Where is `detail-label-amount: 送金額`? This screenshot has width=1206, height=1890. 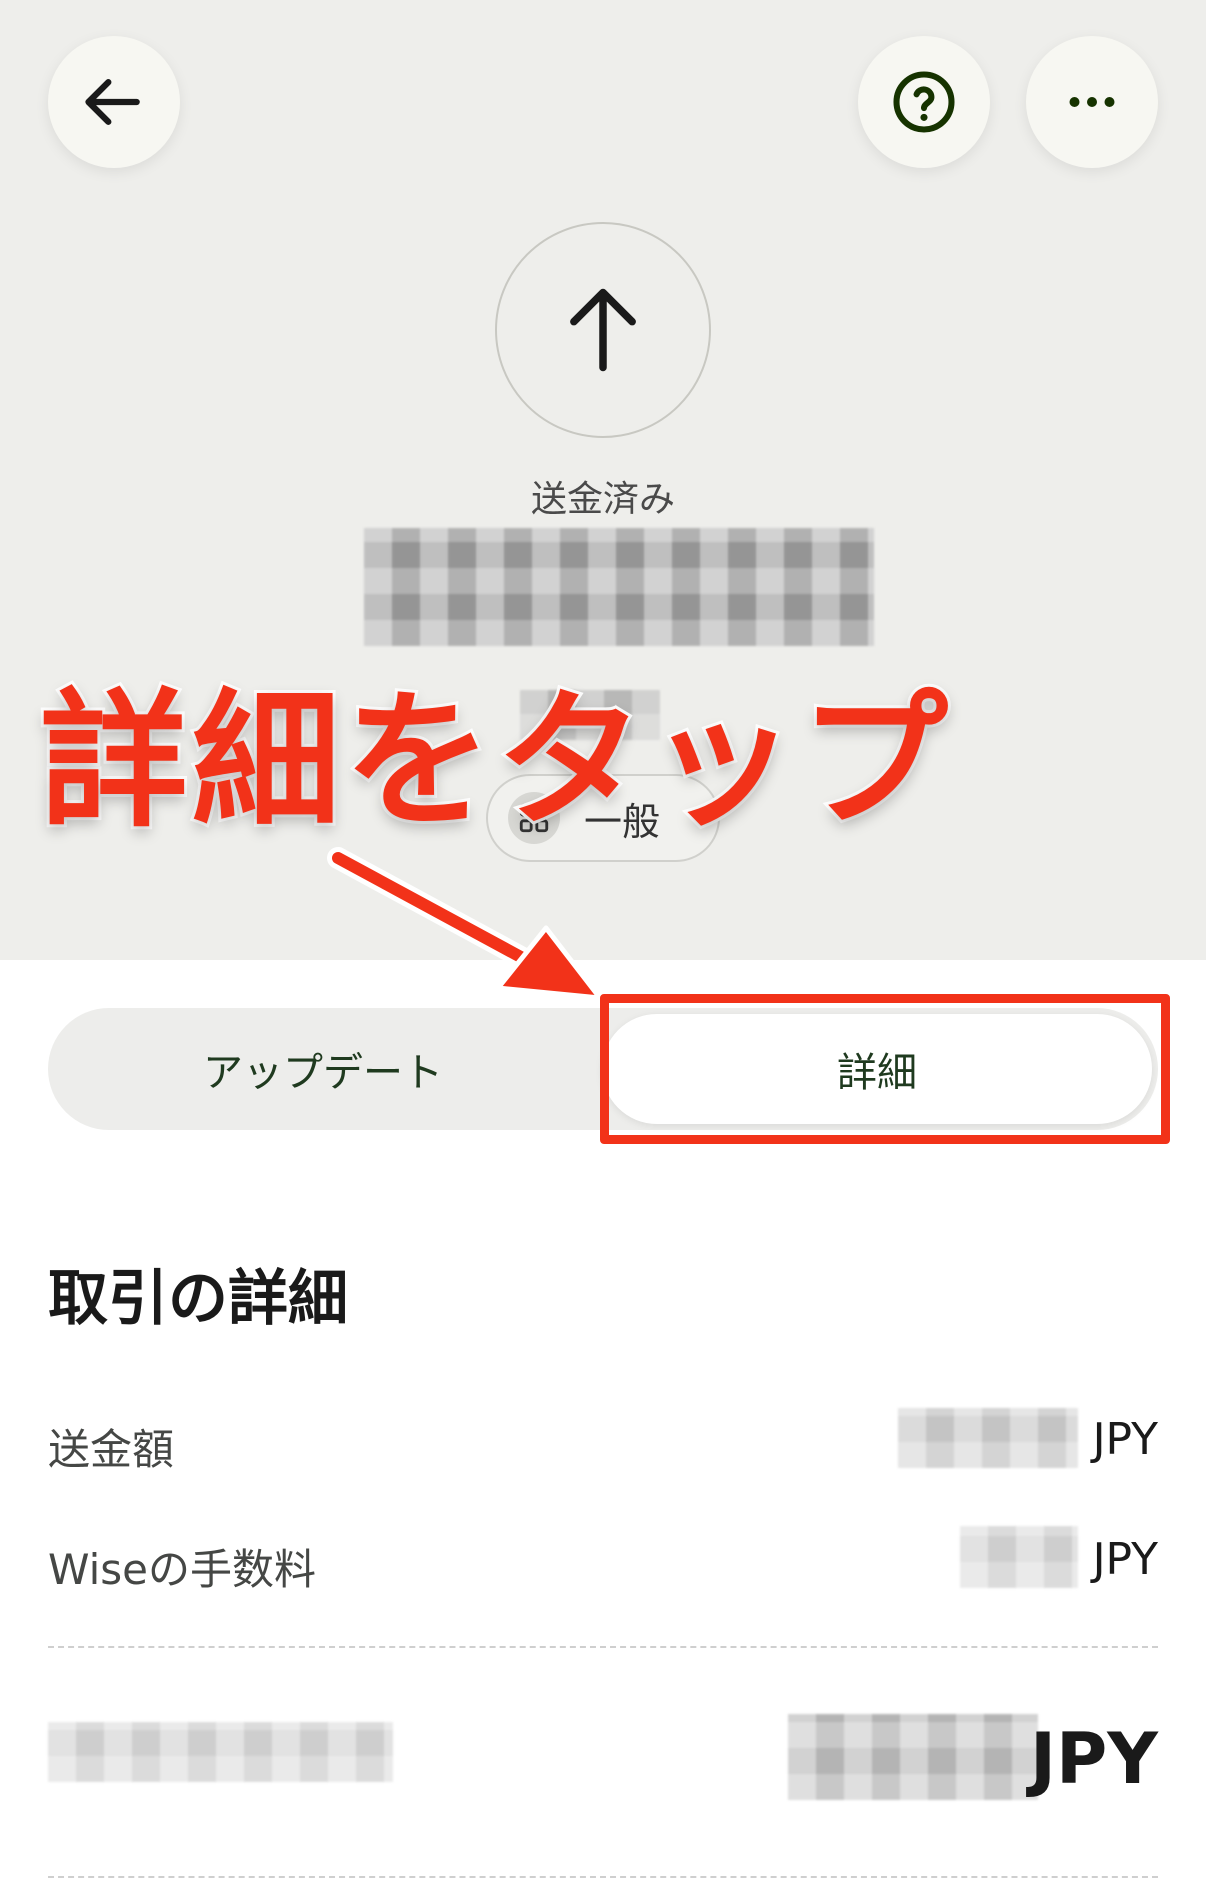 detail-label-amount: 送金額 is located at coordinates (111, 1449).